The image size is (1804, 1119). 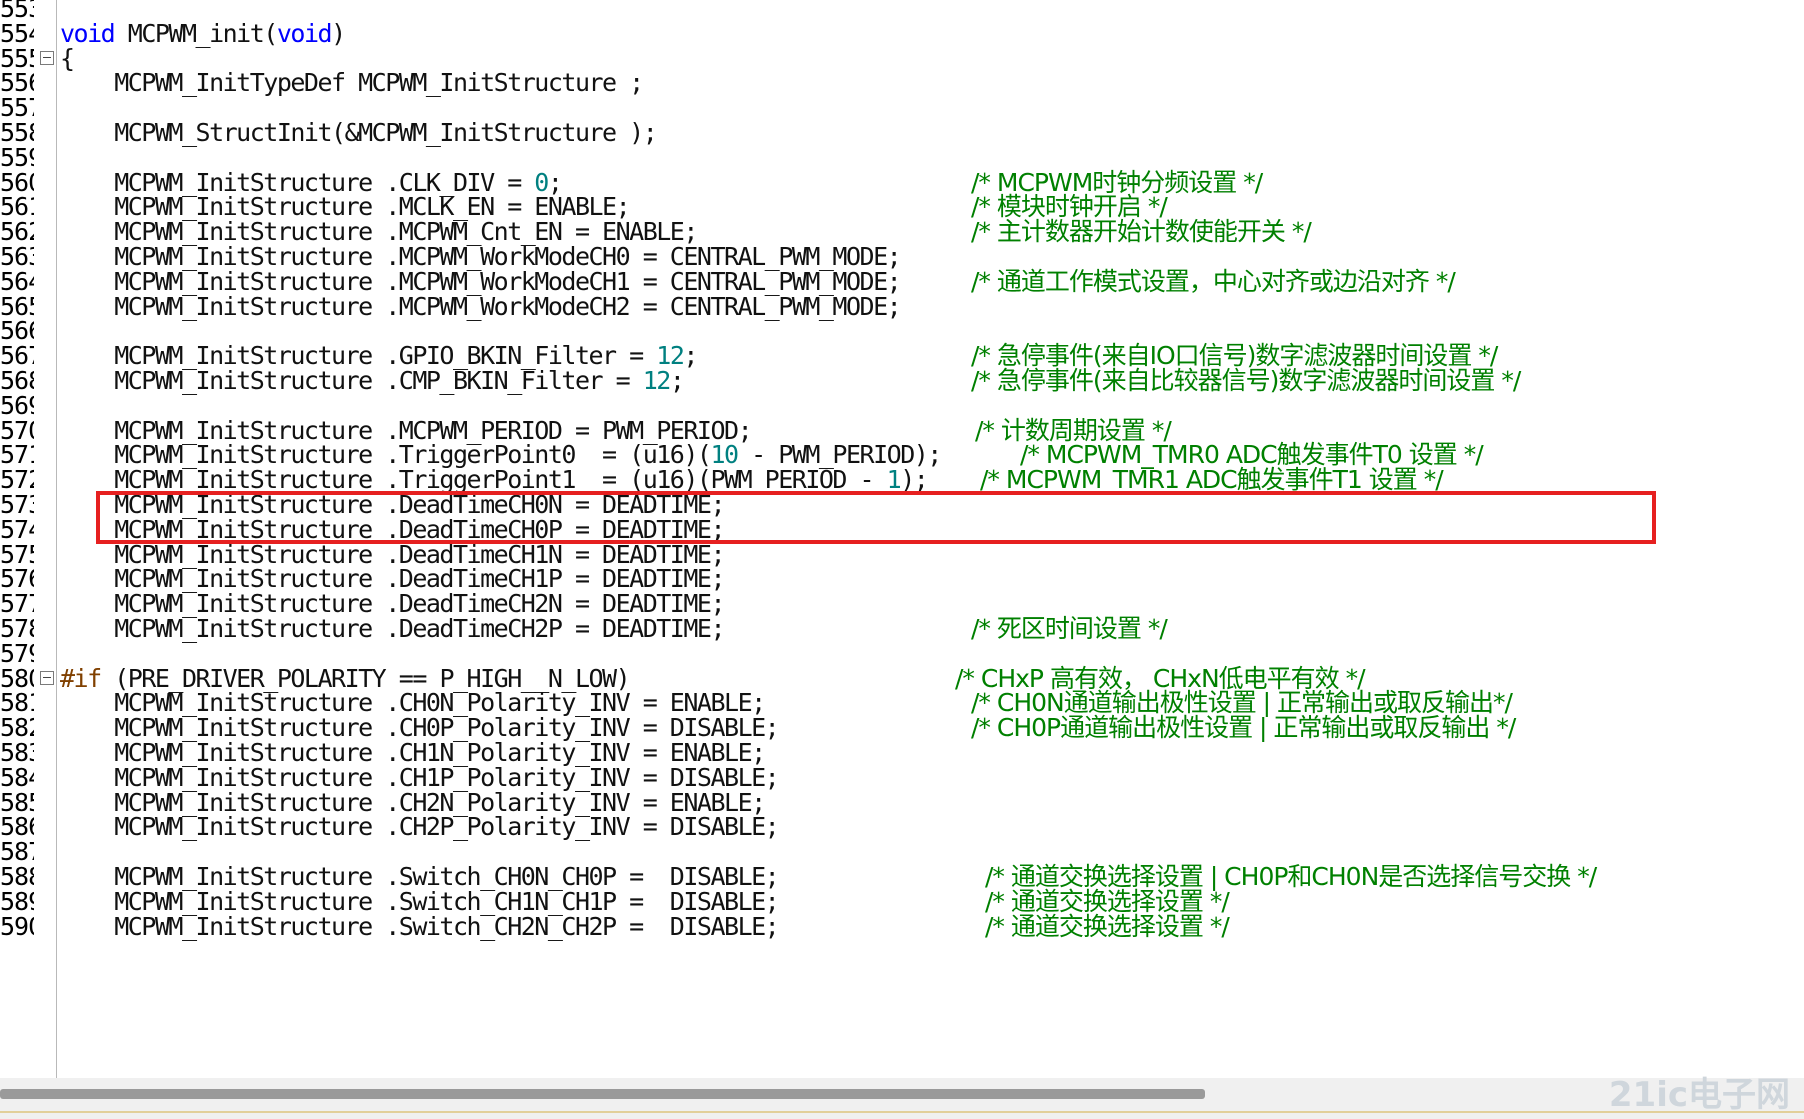 What do you see at coordinates (1212, 480) in the screenshot?
I see `code-comment: /* MCPWM_TMR1 ADC触发事件T1 设置 */` at bounding box center [1212, 480].